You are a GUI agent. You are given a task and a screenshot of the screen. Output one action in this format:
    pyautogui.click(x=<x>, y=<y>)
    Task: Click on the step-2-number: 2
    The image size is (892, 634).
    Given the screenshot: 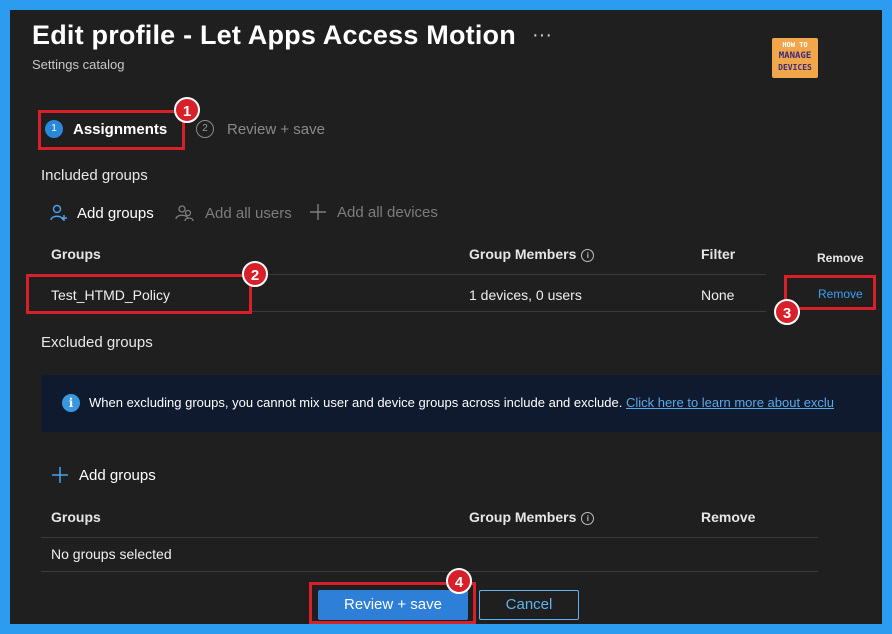 What is the action you would take?
    pyautogui.click(x=205, y=129)
    